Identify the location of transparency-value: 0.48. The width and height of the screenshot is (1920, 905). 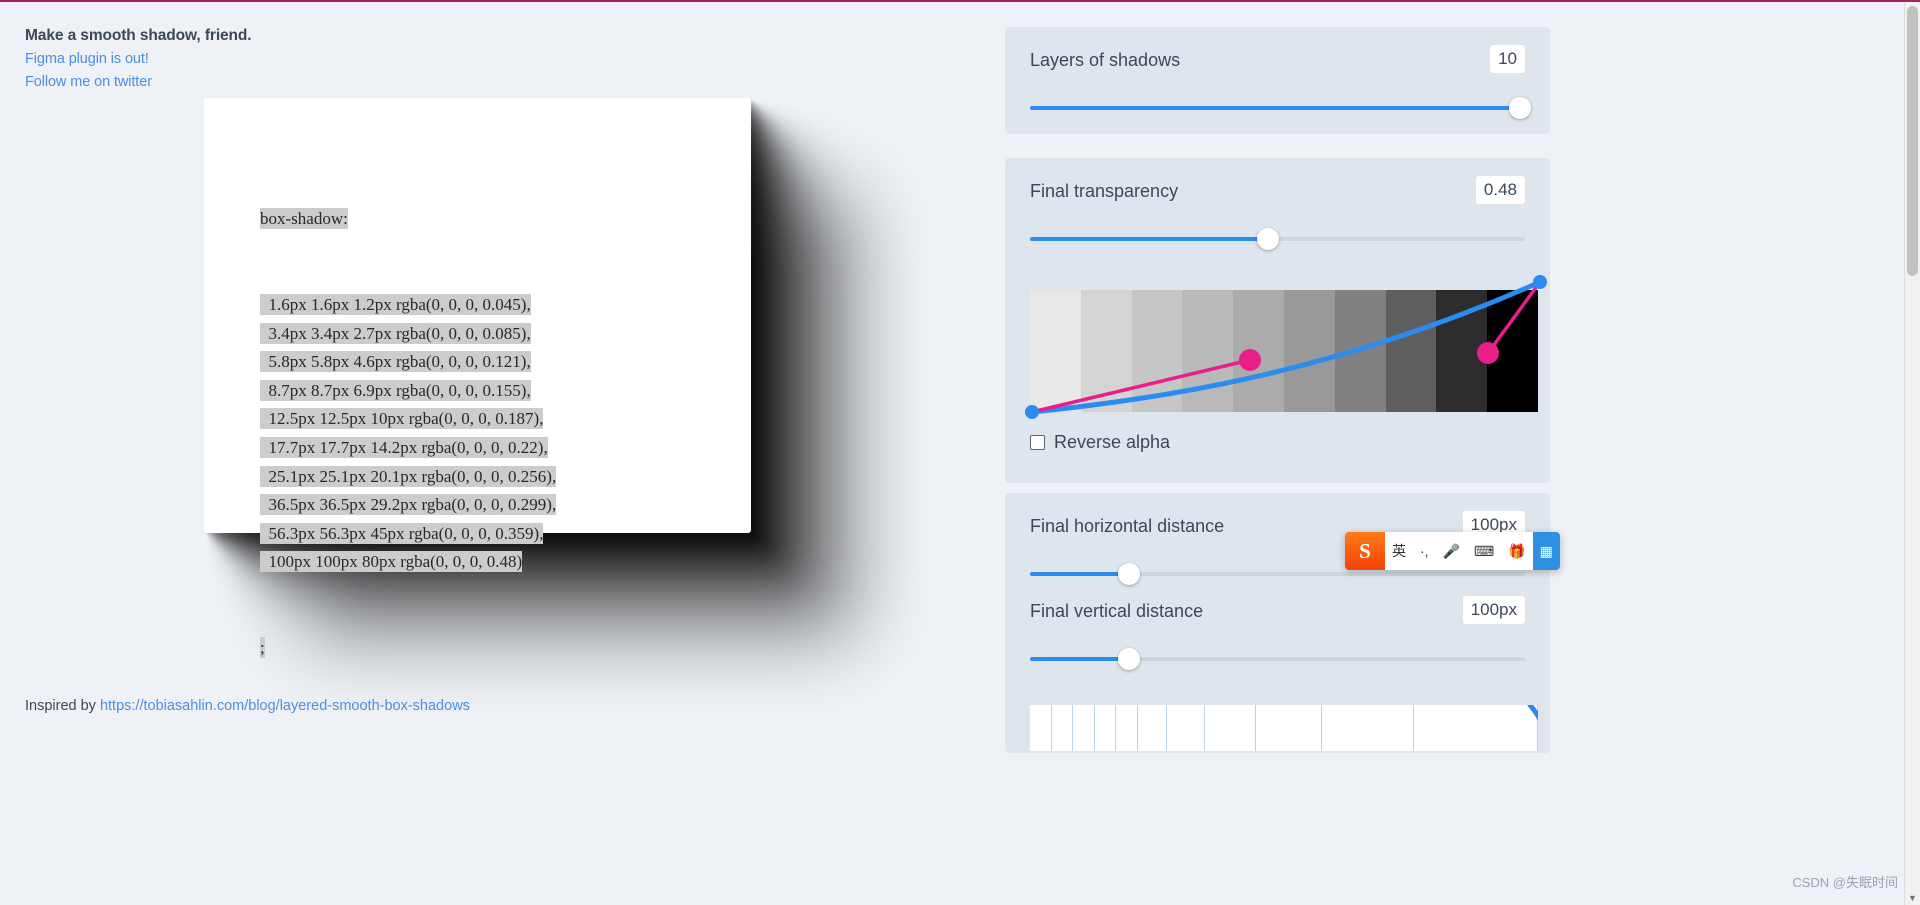
(1500, 190).